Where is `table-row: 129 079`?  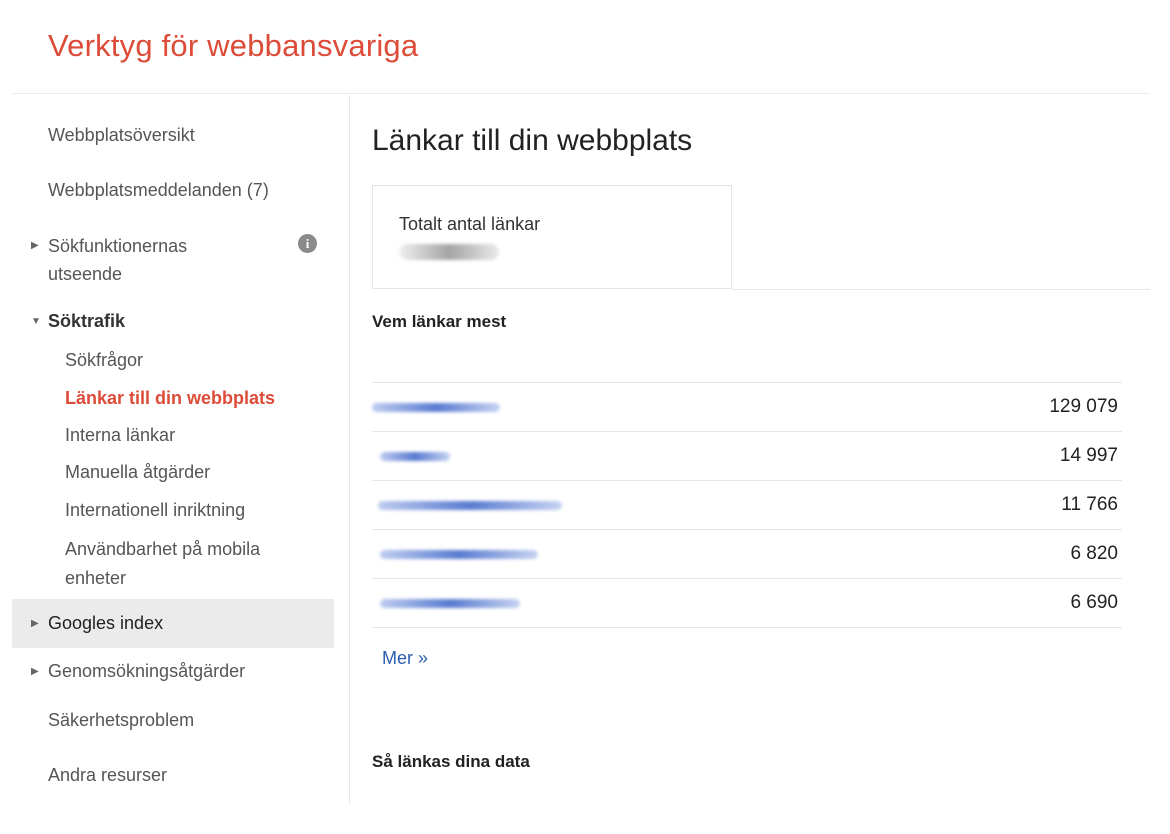
table-row: 129 079 is located at coordinates (747, 406).